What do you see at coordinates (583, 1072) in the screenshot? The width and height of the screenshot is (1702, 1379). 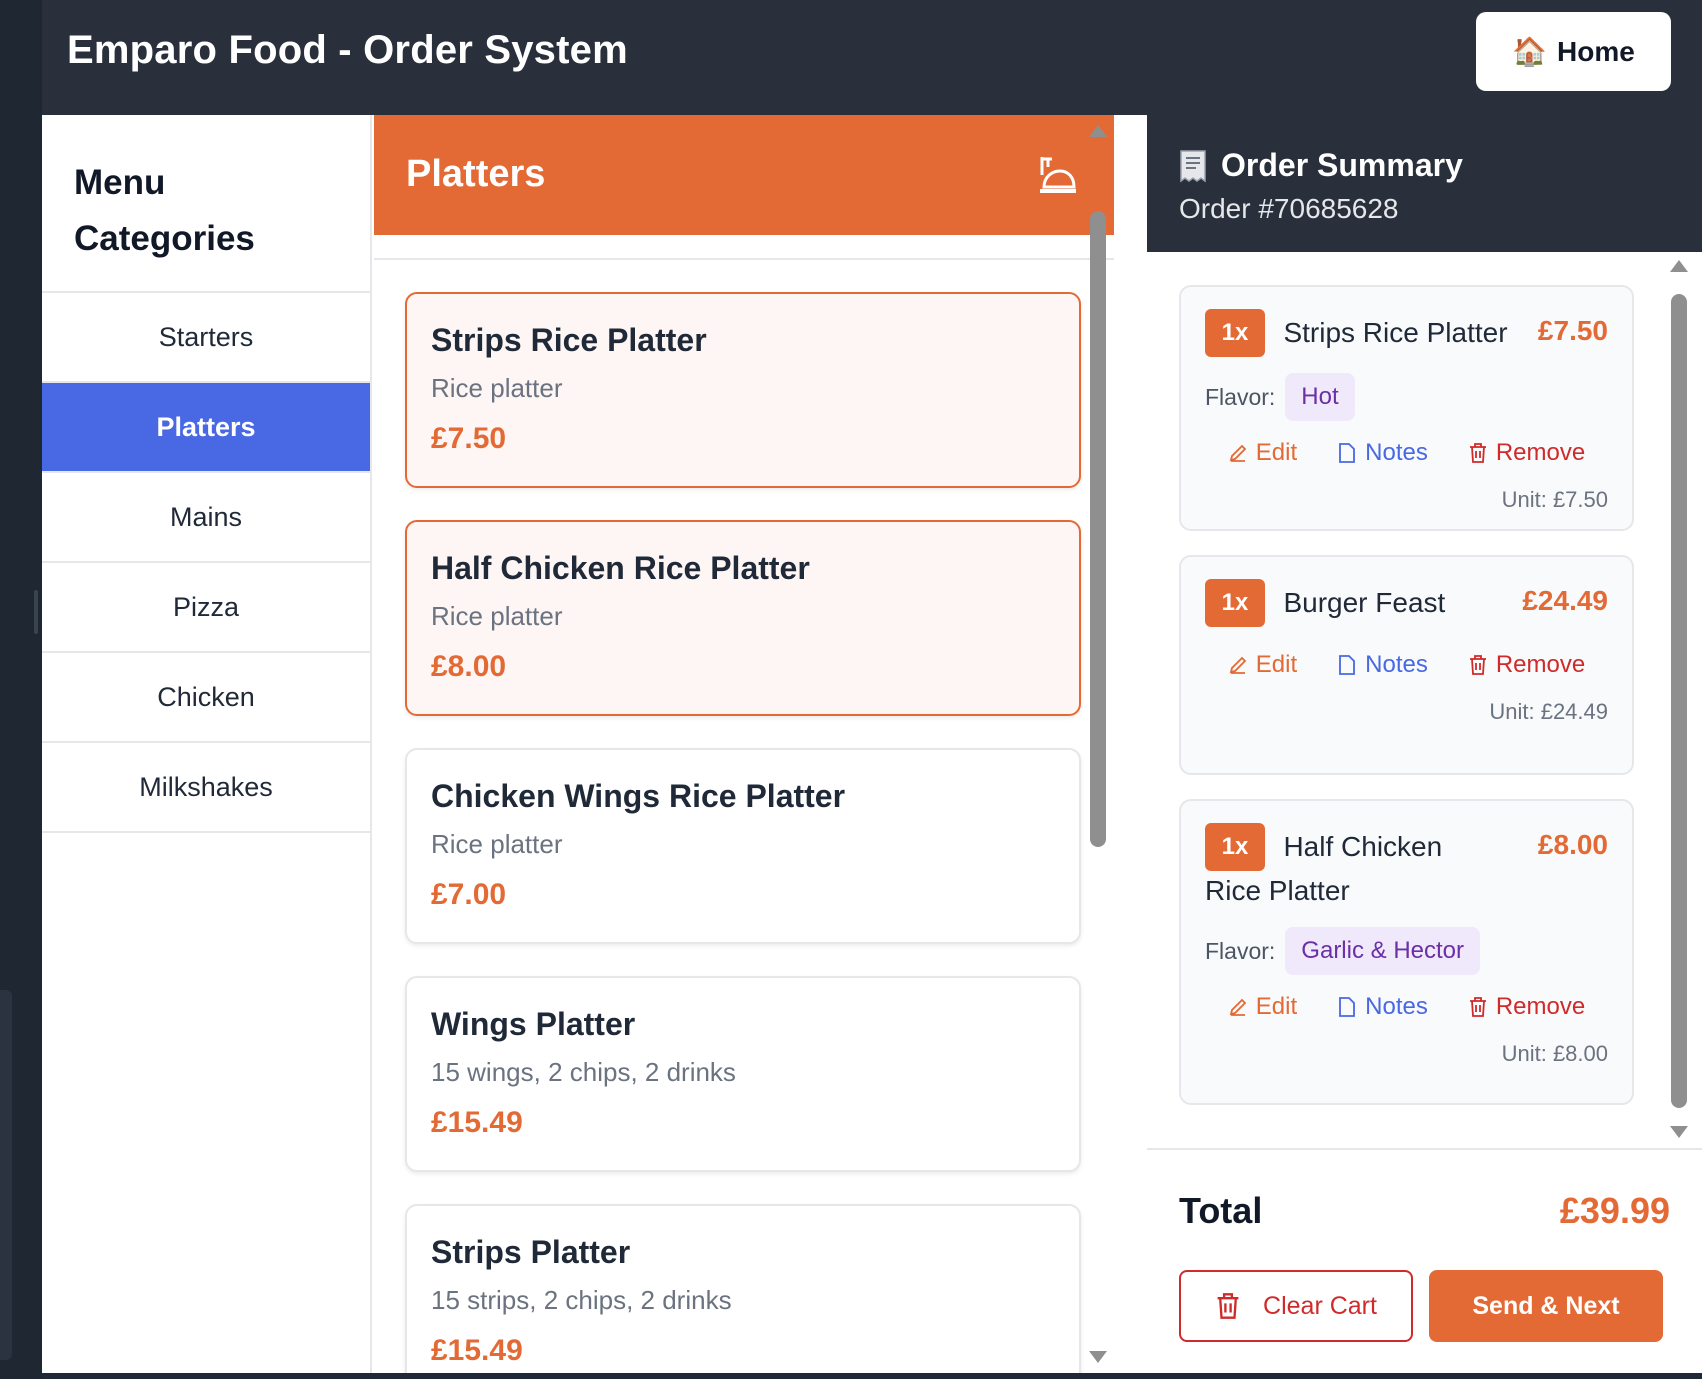 I see `menu-item-description: 15 wings, 2 chips, 2 drinks` at bounding box center [583, 1072].